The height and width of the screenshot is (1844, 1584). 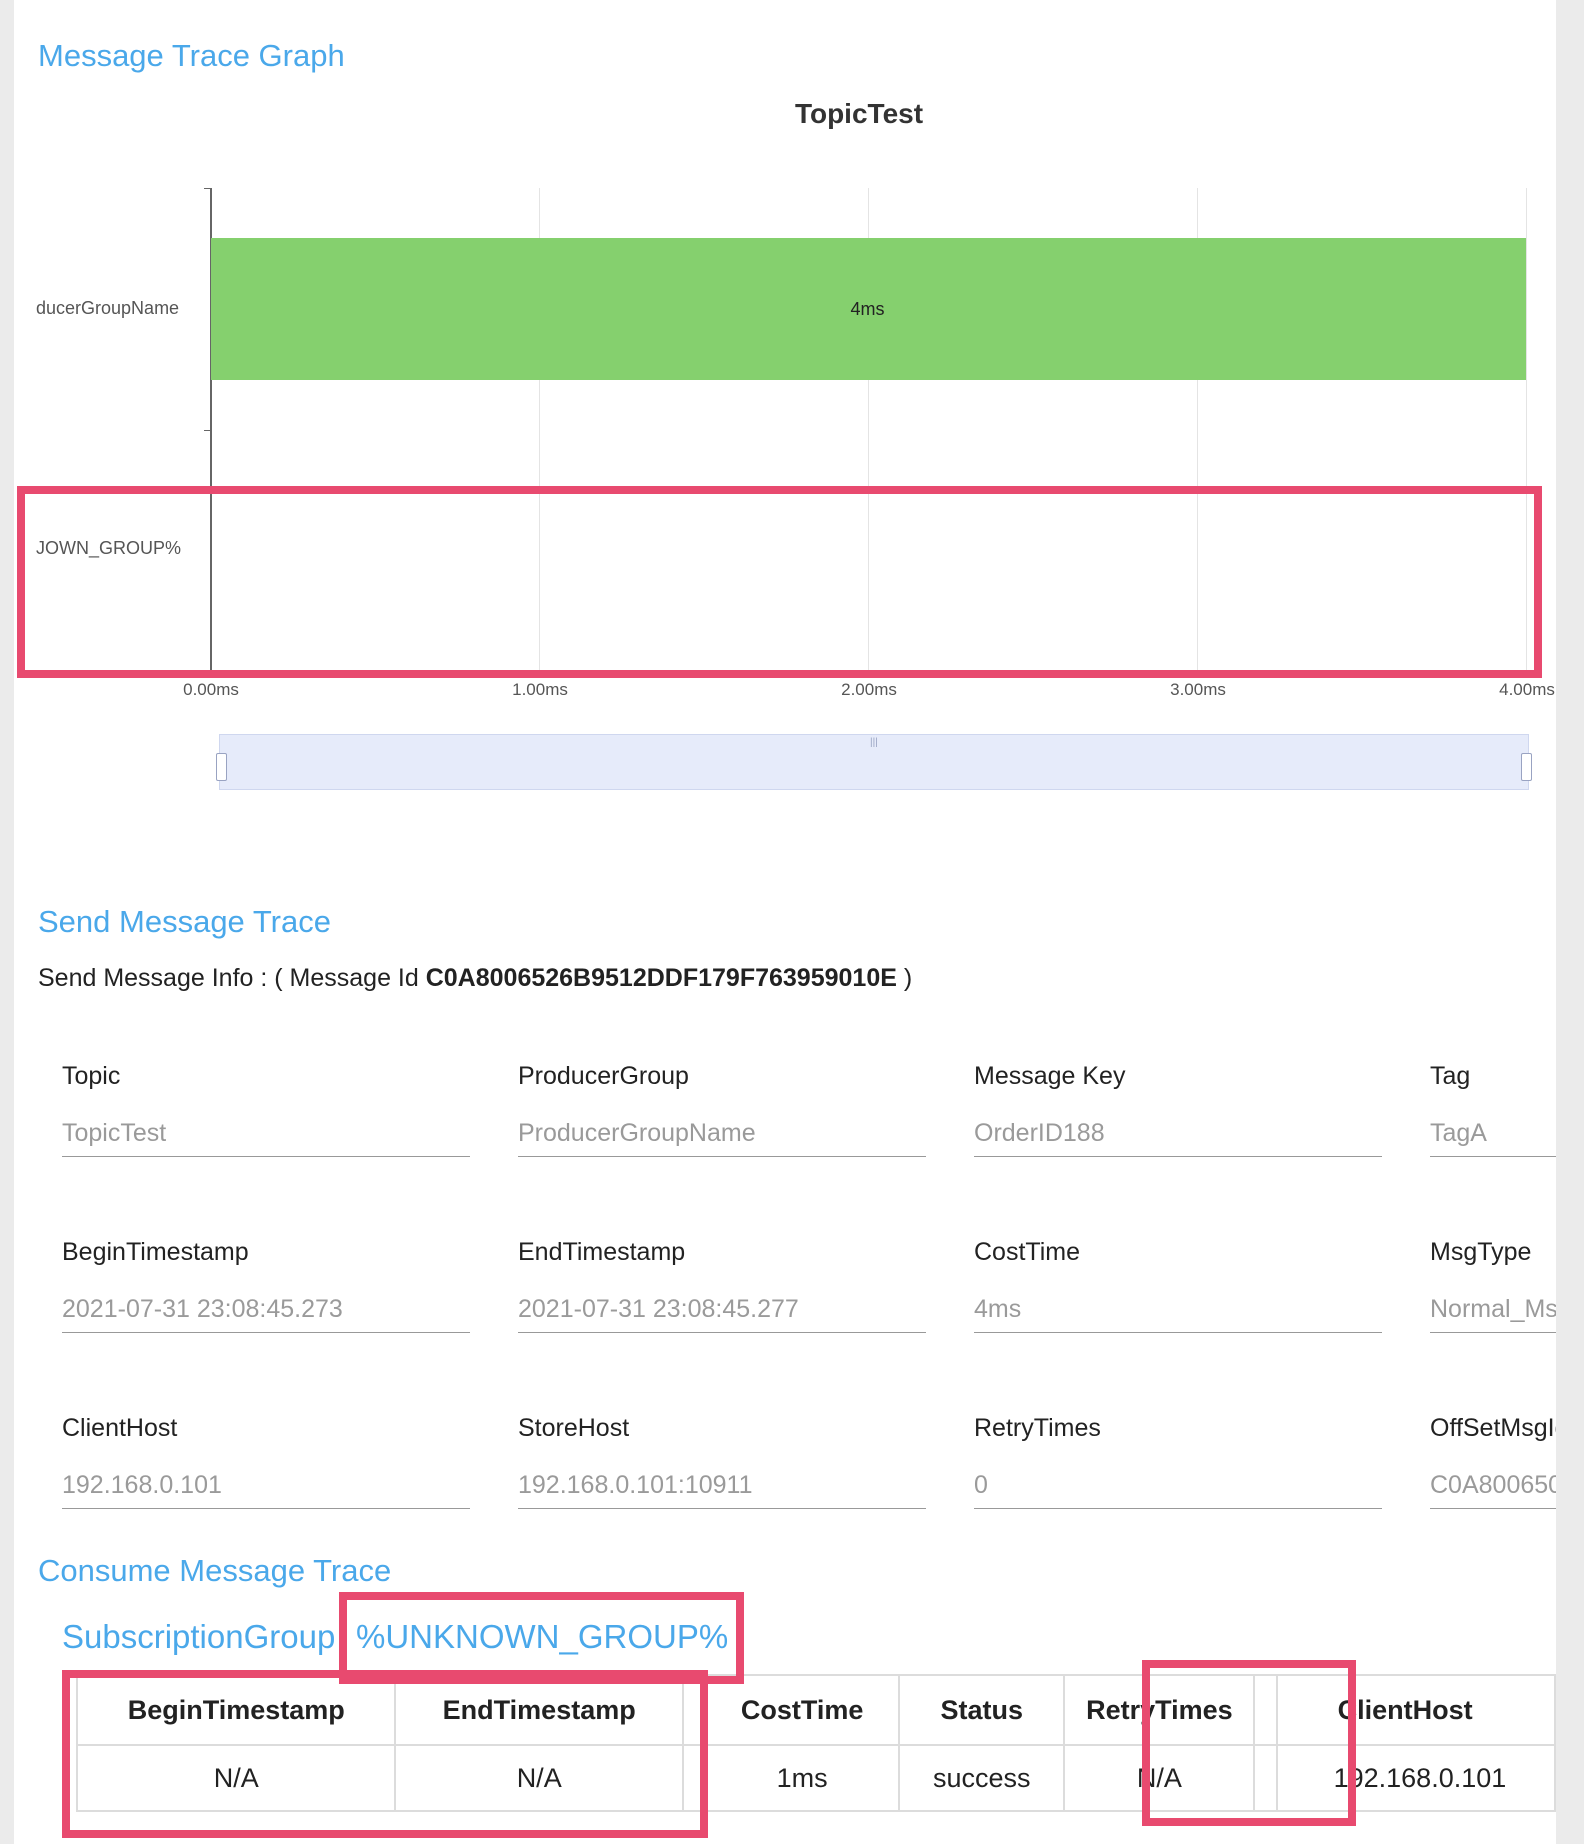 What do you see at coordinates (908, 978) in the screenshot?
I see `info-suffix: )` at bounding box center [908, 978].